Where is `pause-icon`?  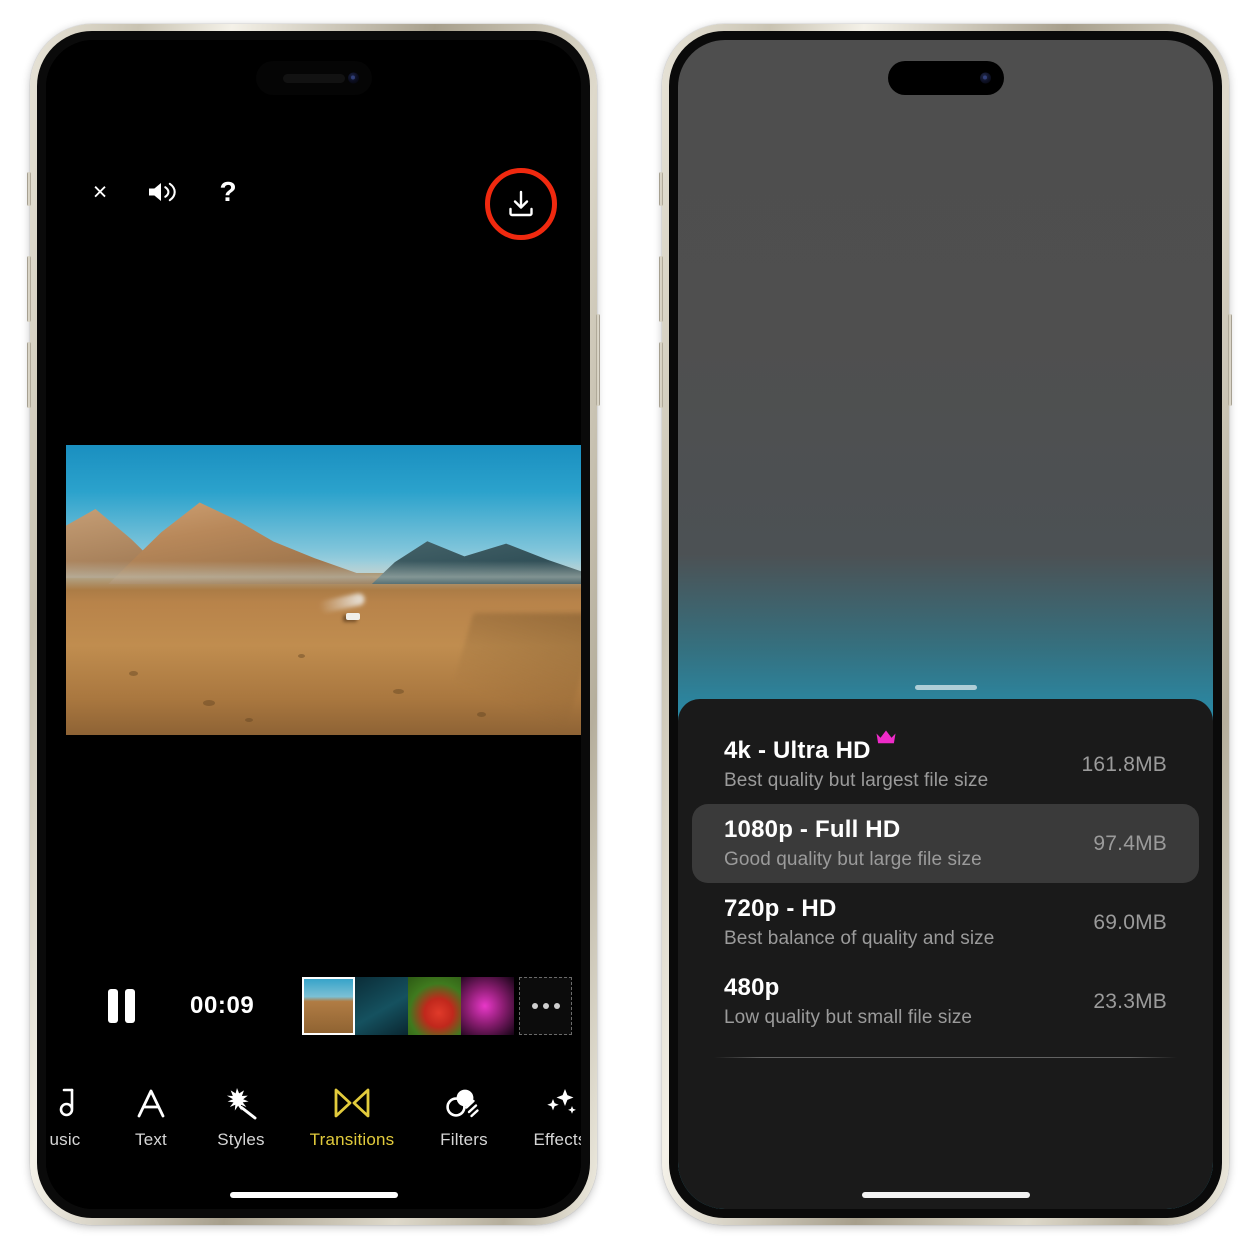
pause-icon is located at coordinates (123, 1006).